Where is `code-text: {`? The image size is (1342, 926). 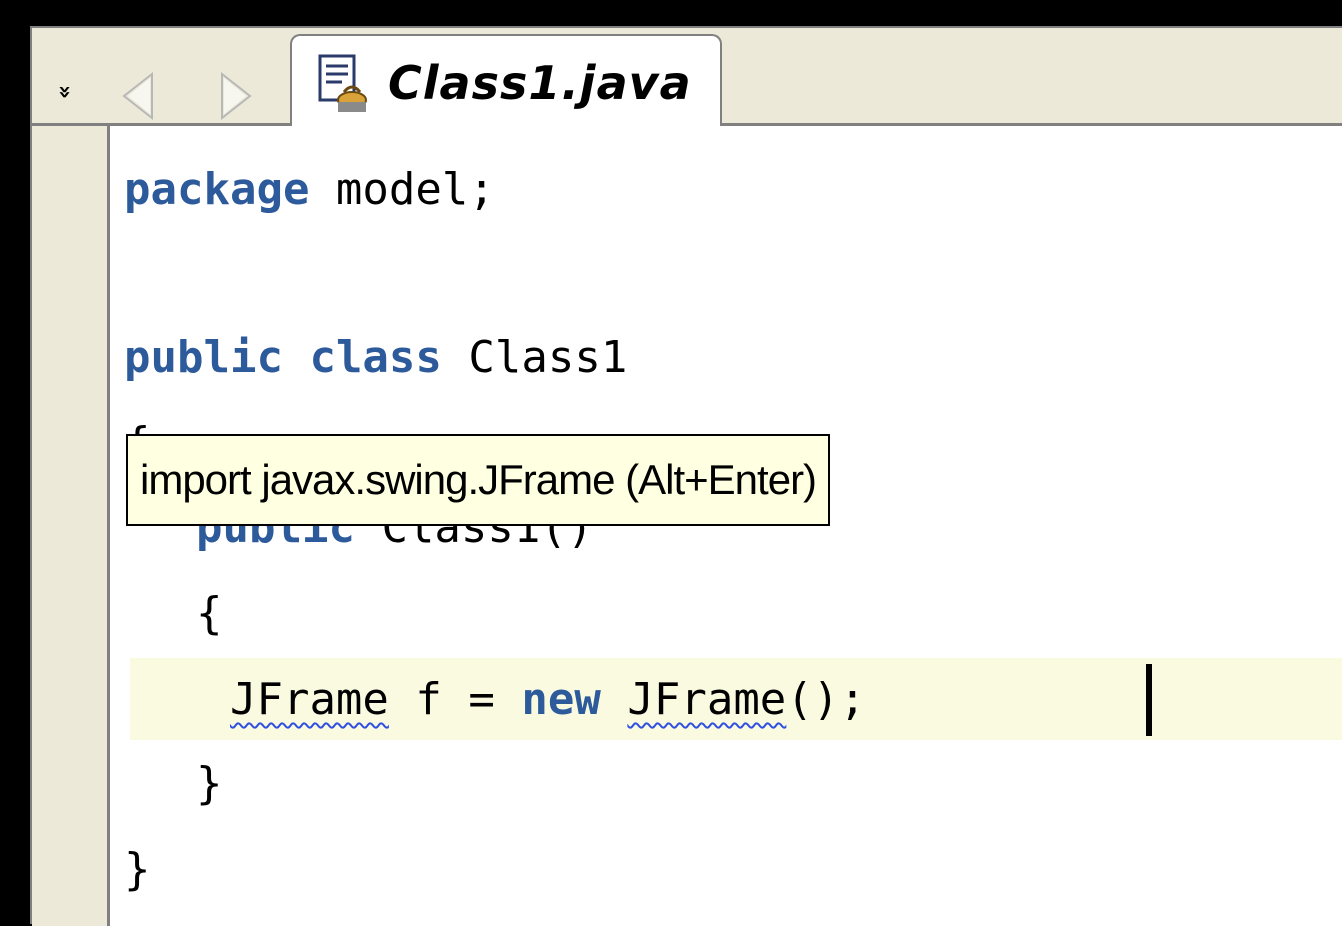
code-text: { is located at coordinates (209, 613).